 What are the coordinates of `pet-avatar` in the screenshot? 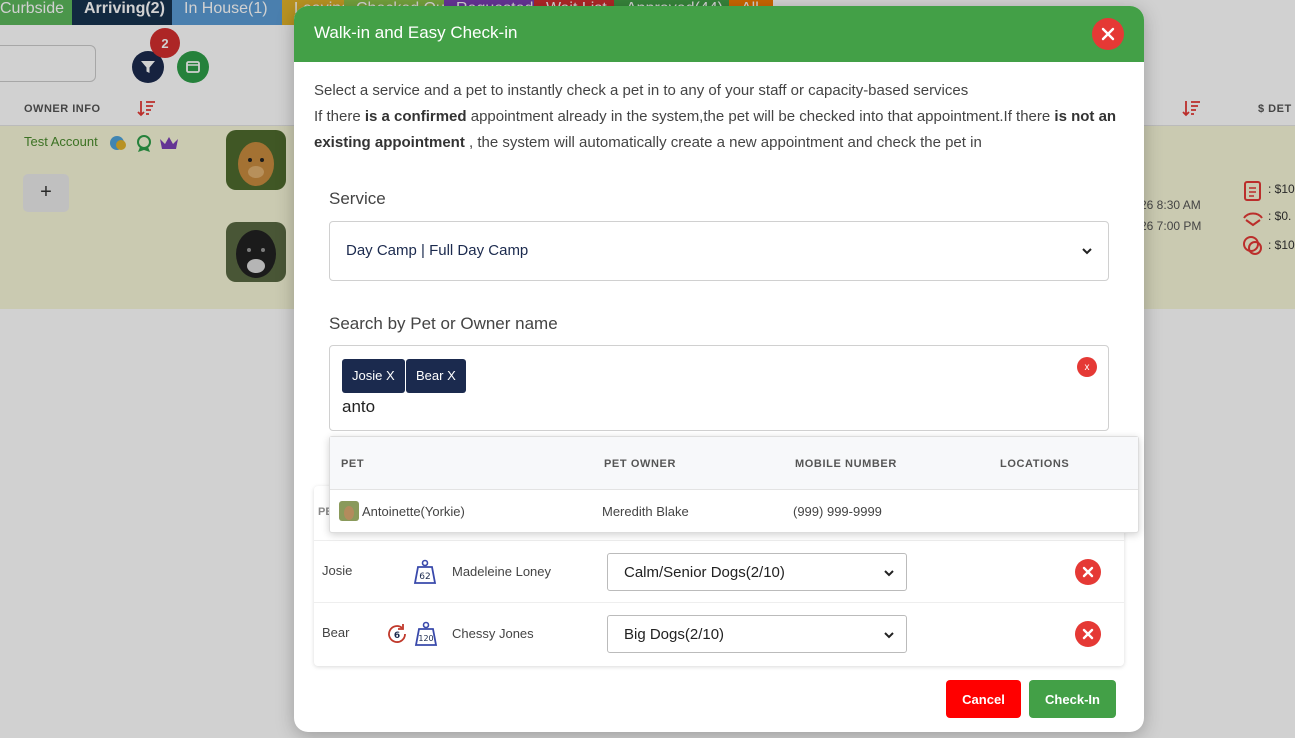 It's located at (349, 511).